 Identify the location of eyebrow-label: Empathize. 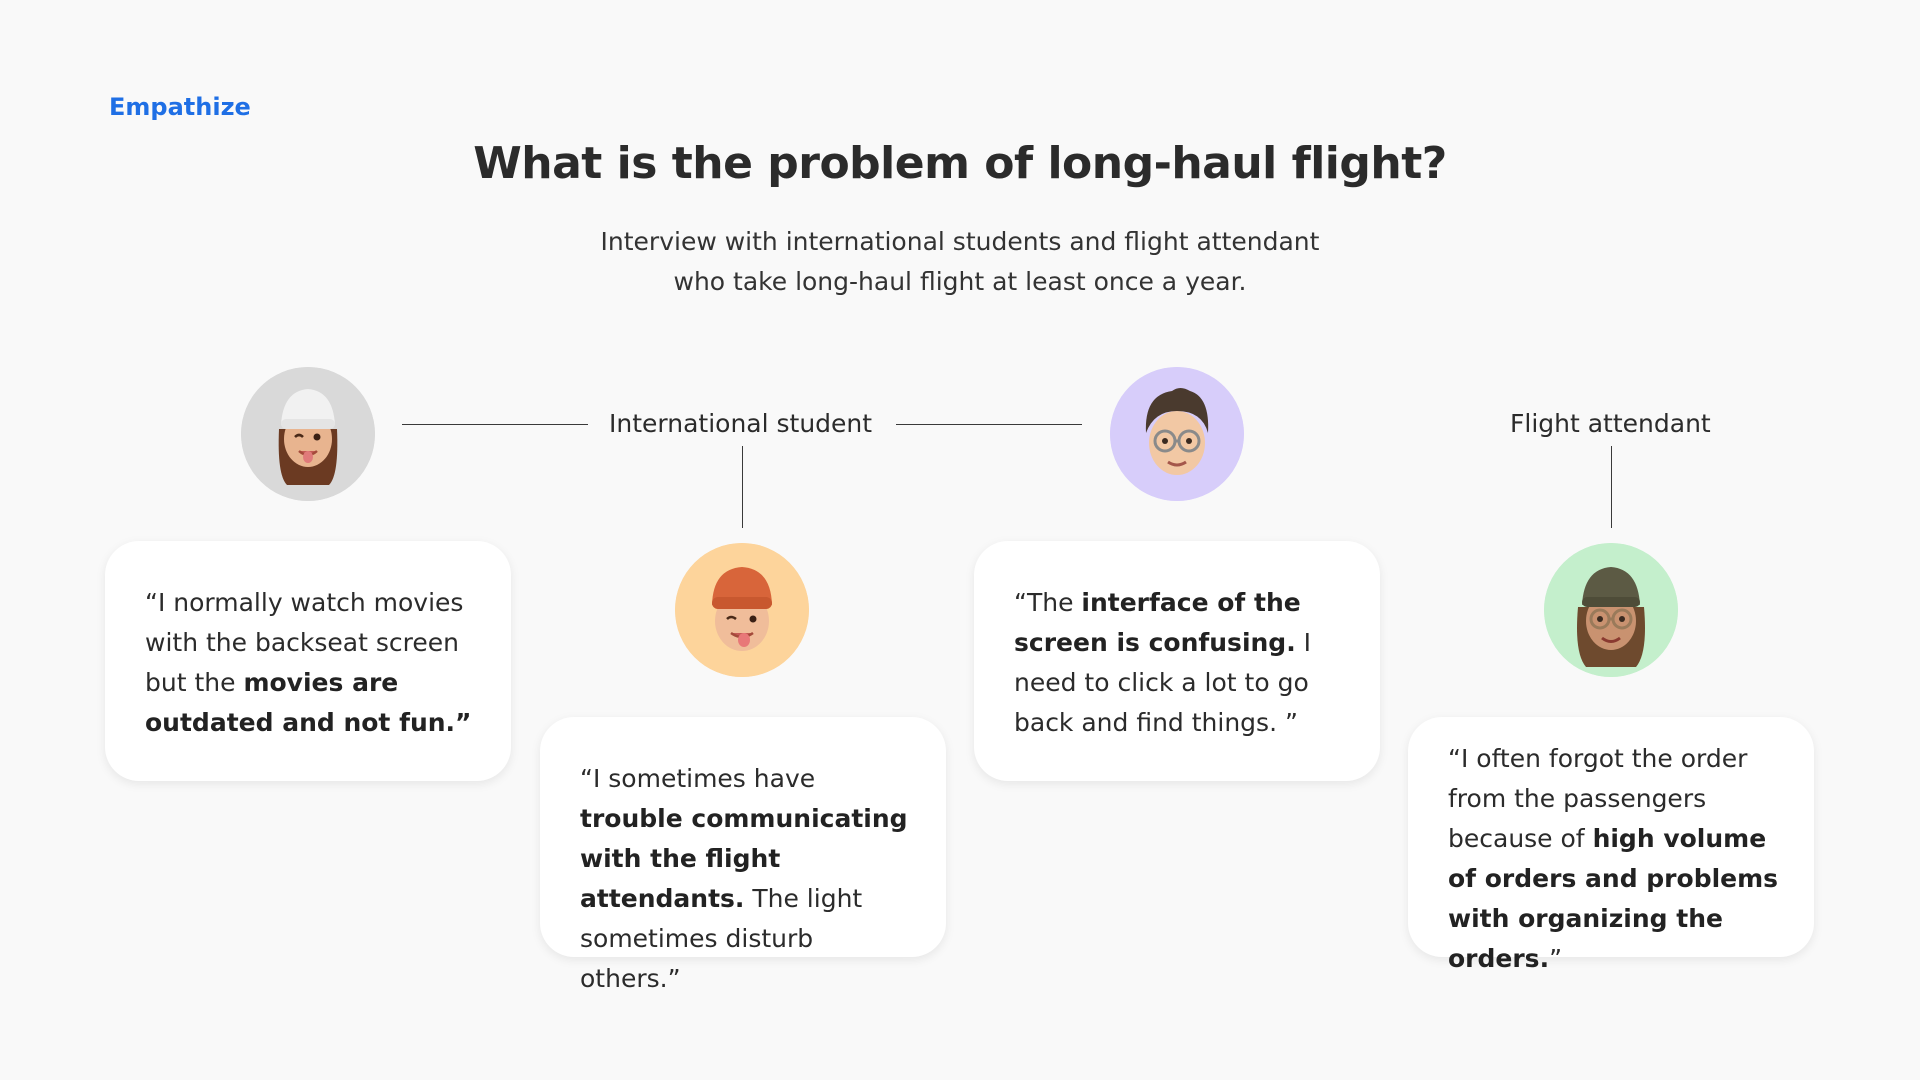
(180, 107).